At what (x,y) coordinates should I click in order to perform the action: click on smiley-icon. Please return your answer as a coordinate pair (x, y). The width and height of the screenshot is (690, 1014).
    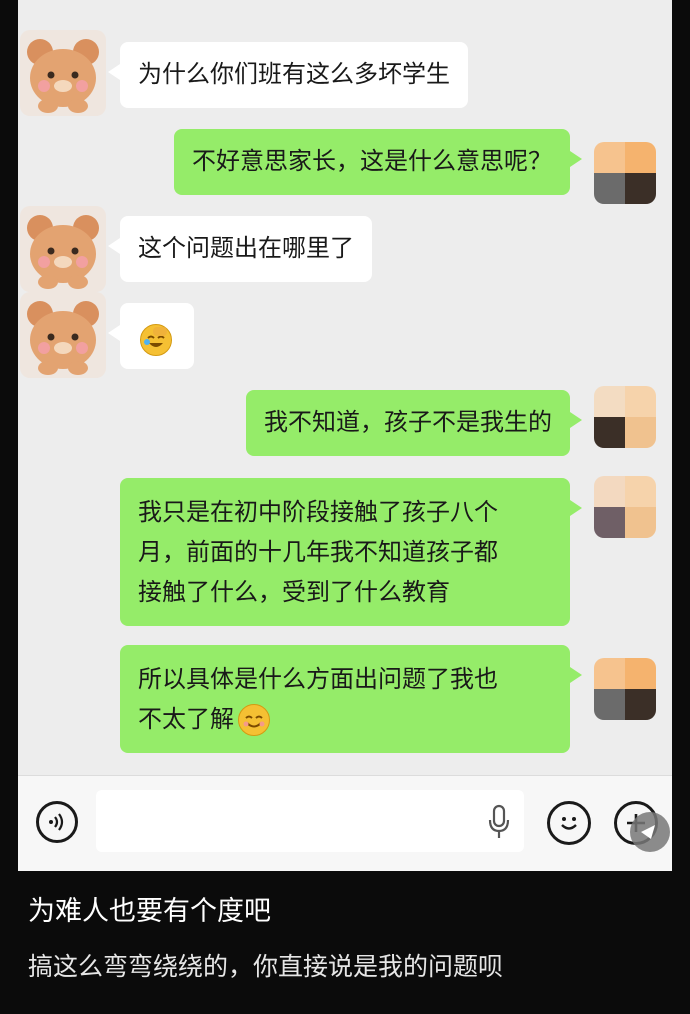
    Looking at the image, I should click on (569, 823).